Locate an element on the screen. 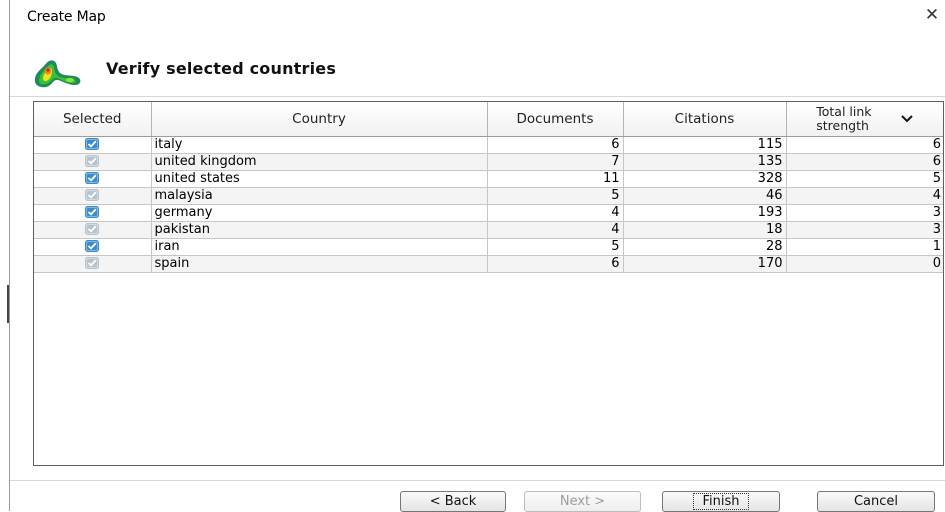  country-cell: malaysia is located at coordinates (319, 196).